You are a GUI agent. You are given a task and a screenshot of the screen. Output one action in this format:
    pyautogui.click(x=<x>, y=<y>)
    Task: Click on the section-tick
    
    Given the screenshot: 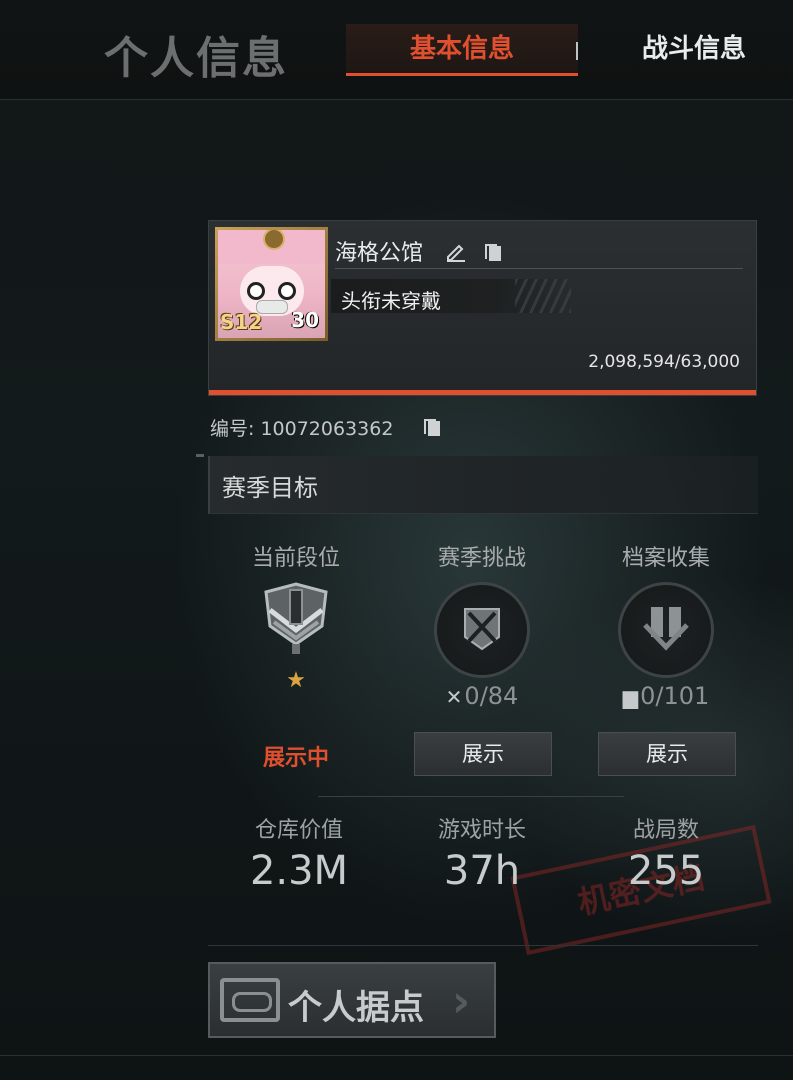 What is the action you would take?
    pyautogui.click(x=200, y=455)
    